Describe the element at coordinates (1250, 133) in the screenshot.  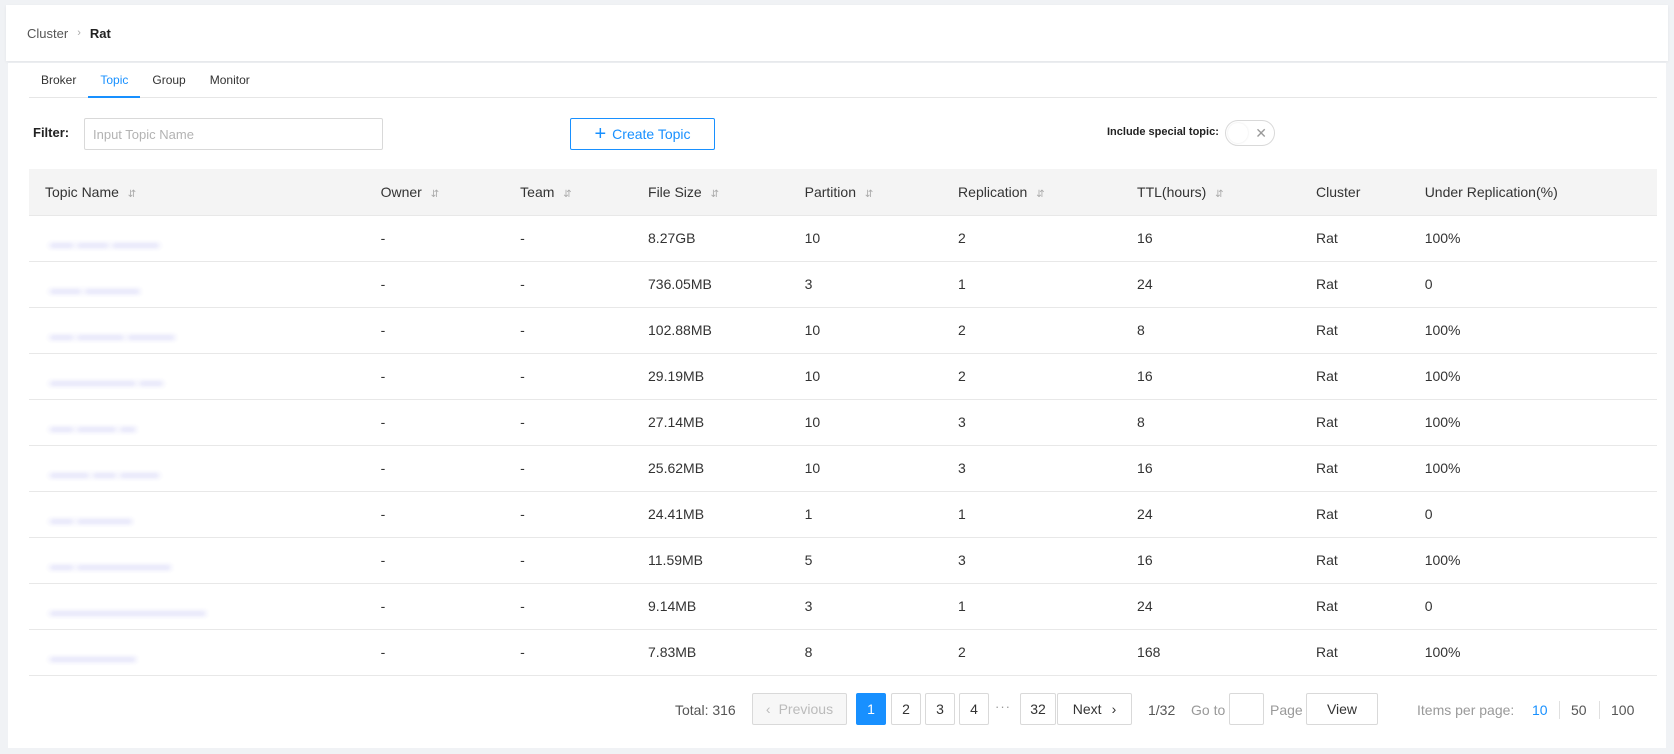
I see `include-special-topic-toggle: ✕` at that location.